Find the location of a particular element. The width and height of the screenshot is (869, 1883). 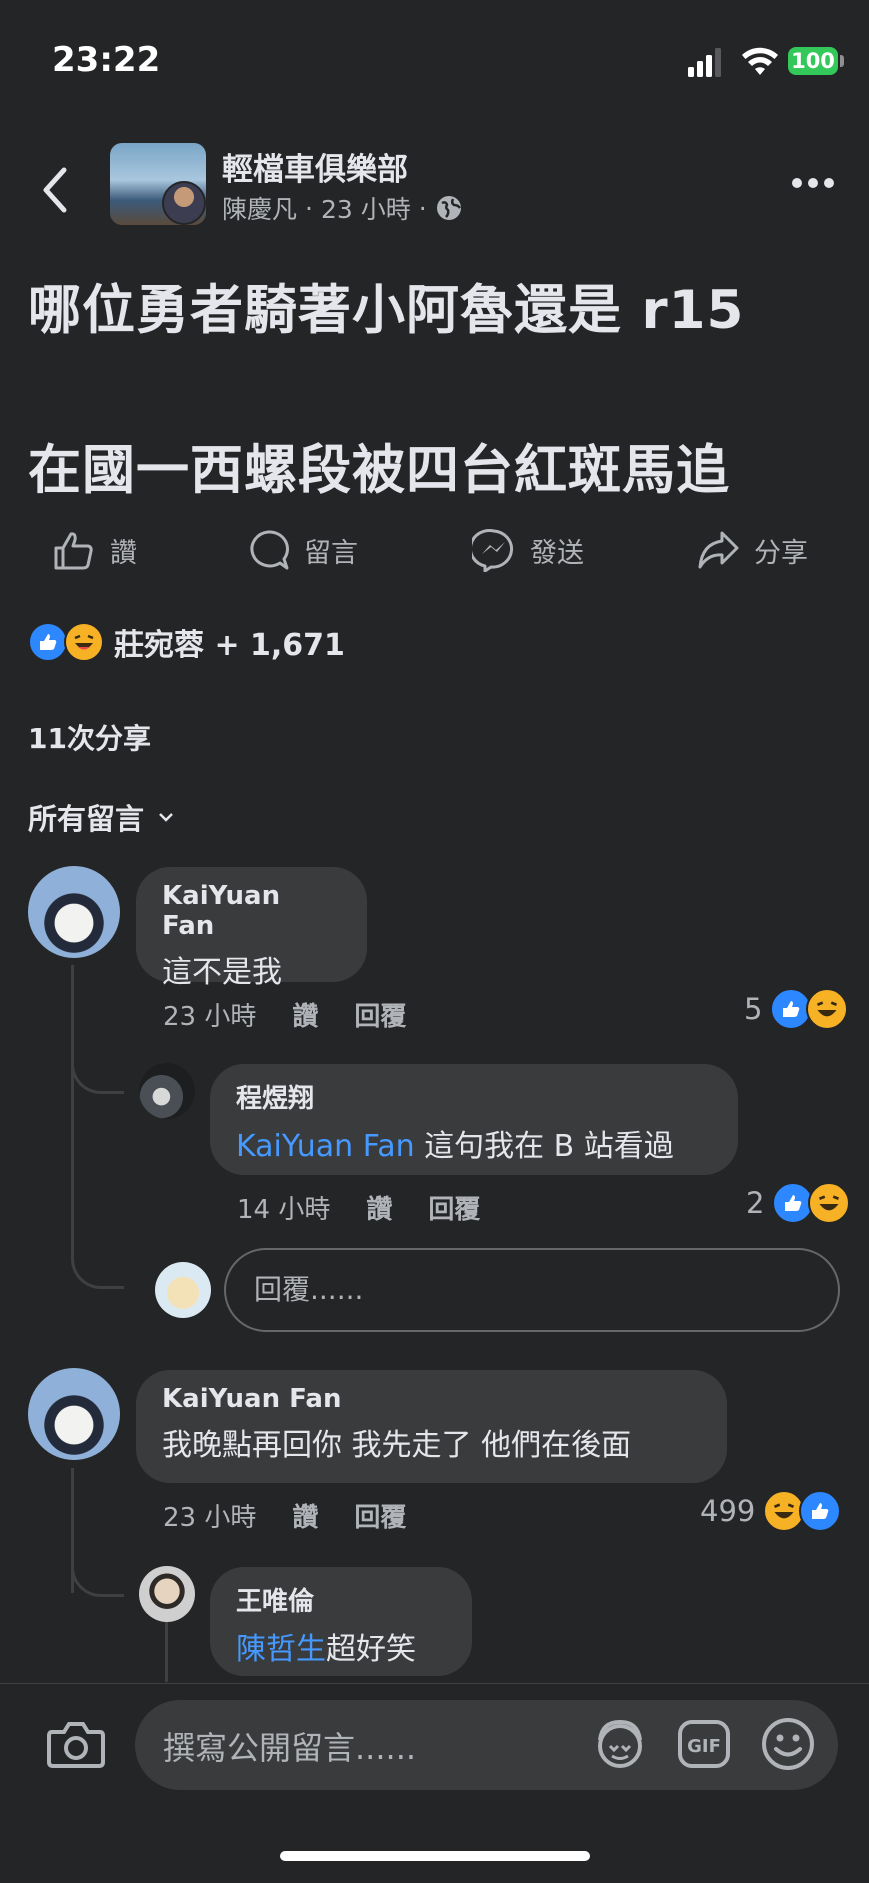

home-indicator is located at coordinates (435, 1856).